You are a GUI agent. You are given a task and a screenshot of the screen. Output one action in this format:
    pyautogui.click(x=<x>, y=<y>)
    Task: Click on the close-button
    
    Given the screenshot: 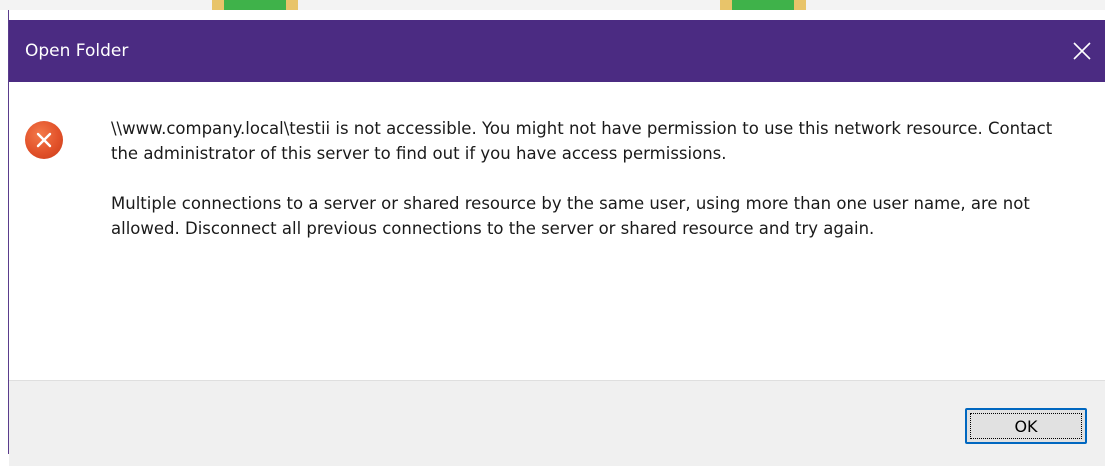 What is the action you would take?
    pyautogui.click(x=1081, y=51)
    